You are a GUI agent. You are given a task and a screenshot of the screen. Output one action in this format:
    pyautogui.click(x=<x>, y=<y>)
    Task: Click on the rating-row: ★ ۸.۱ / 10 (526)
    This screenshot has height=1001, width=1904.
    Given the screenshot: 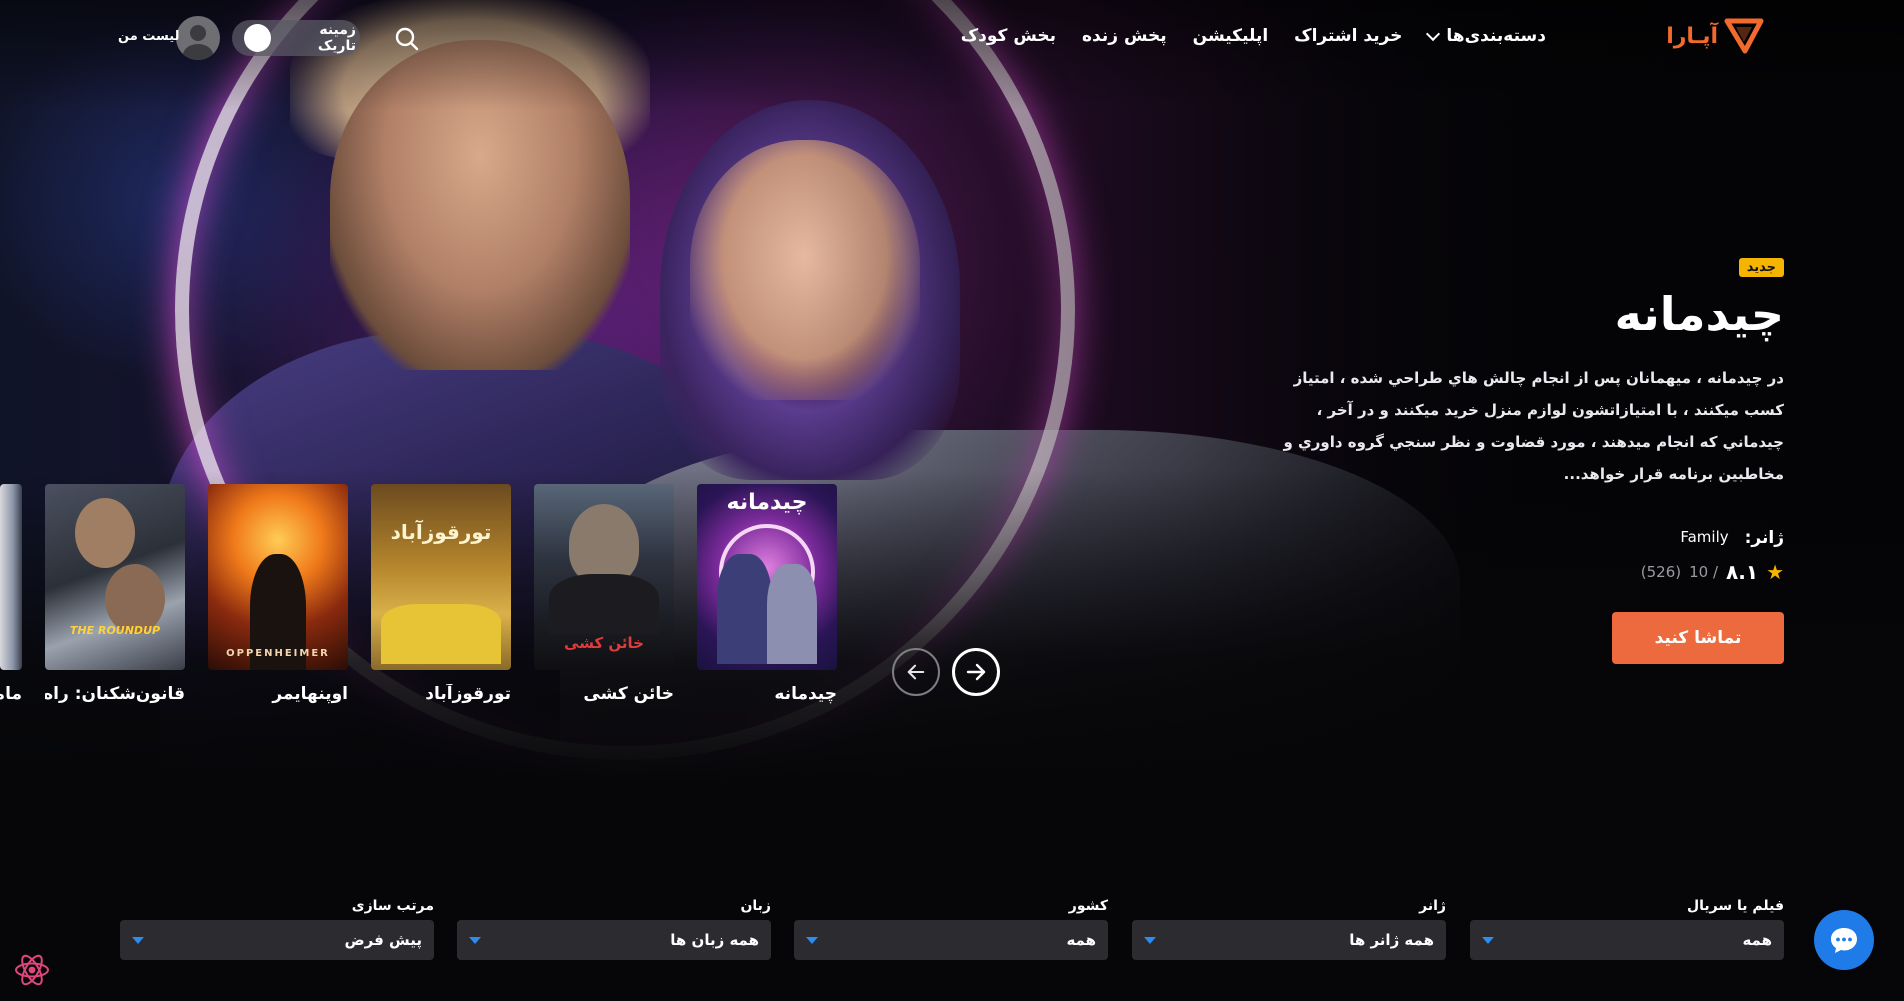 What is the action you would take?
    pyautogui.click(x=1524, y=572)
    